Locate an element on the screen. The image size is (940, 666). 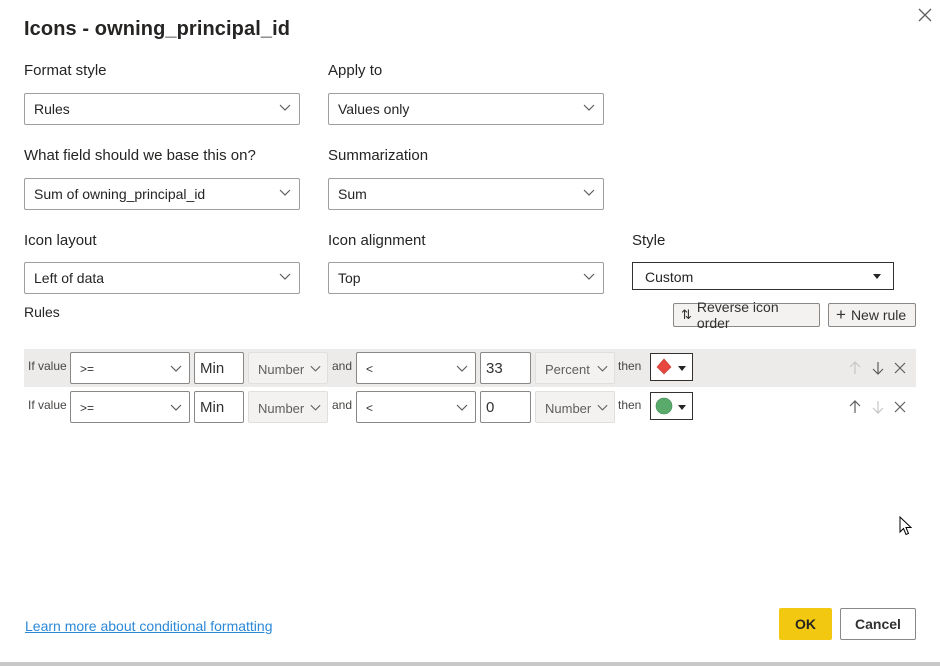
type2-value: Percent is located at coordinates (567, 369).